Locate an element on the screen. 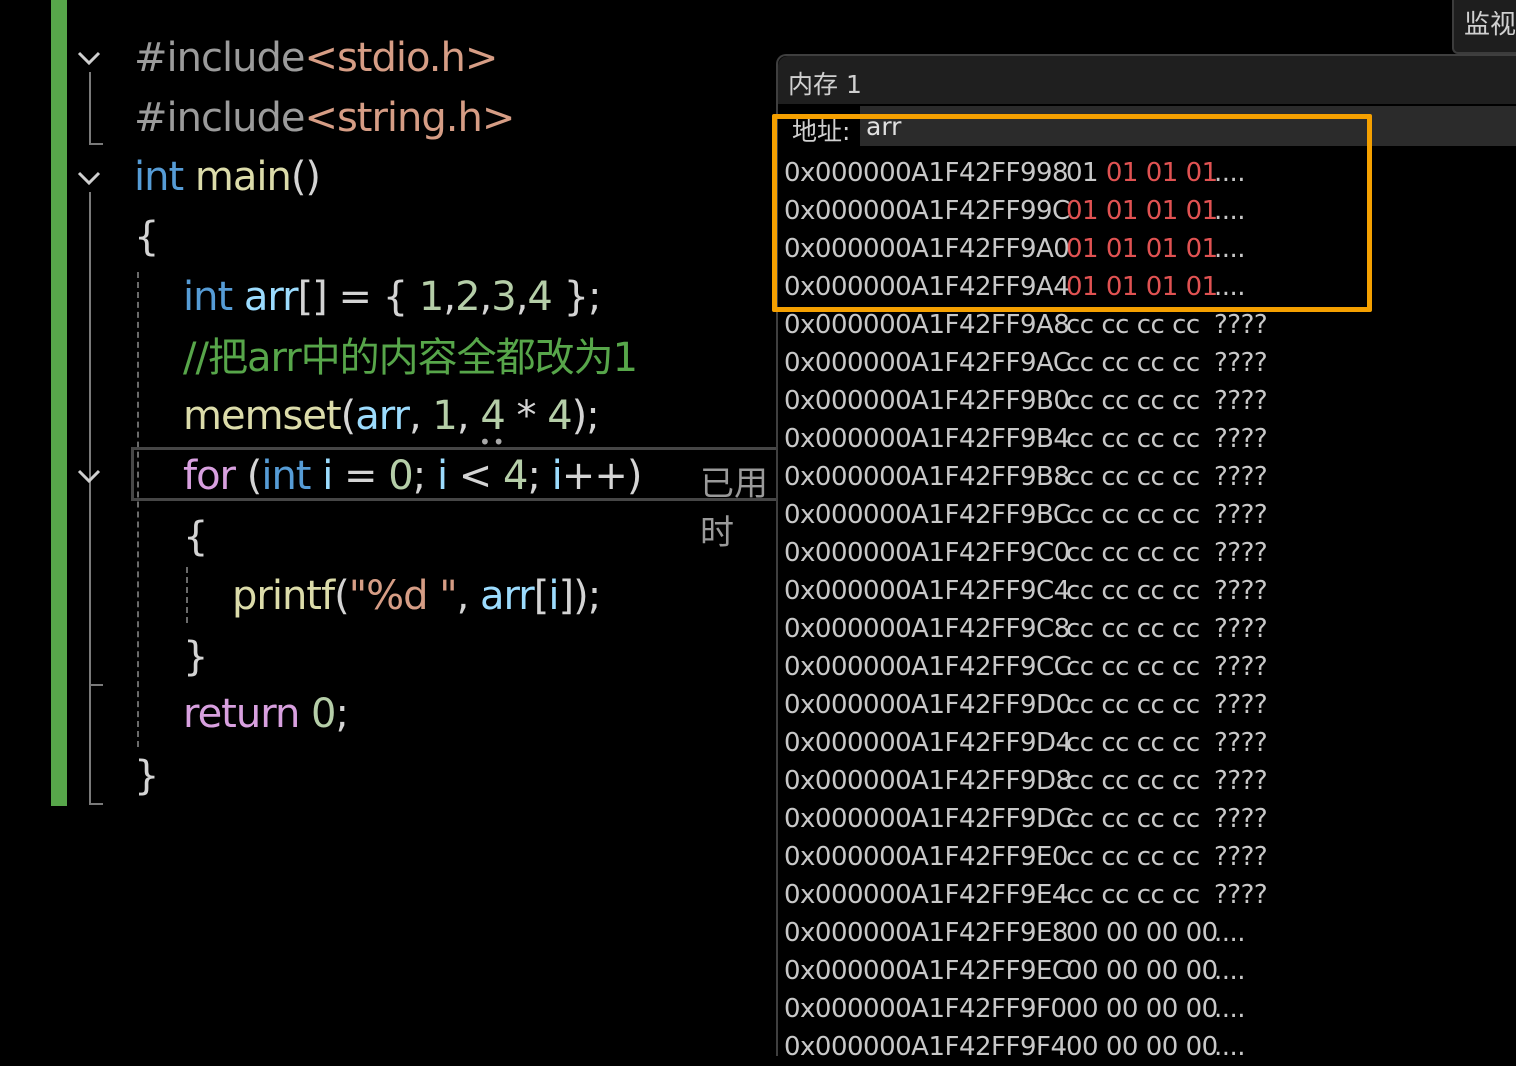 This screenshot has height=1066, width=1516. memory-row: 0x000000A1F42FF9BCcc cc cc cc???? is located at coordinates (1026, 515).